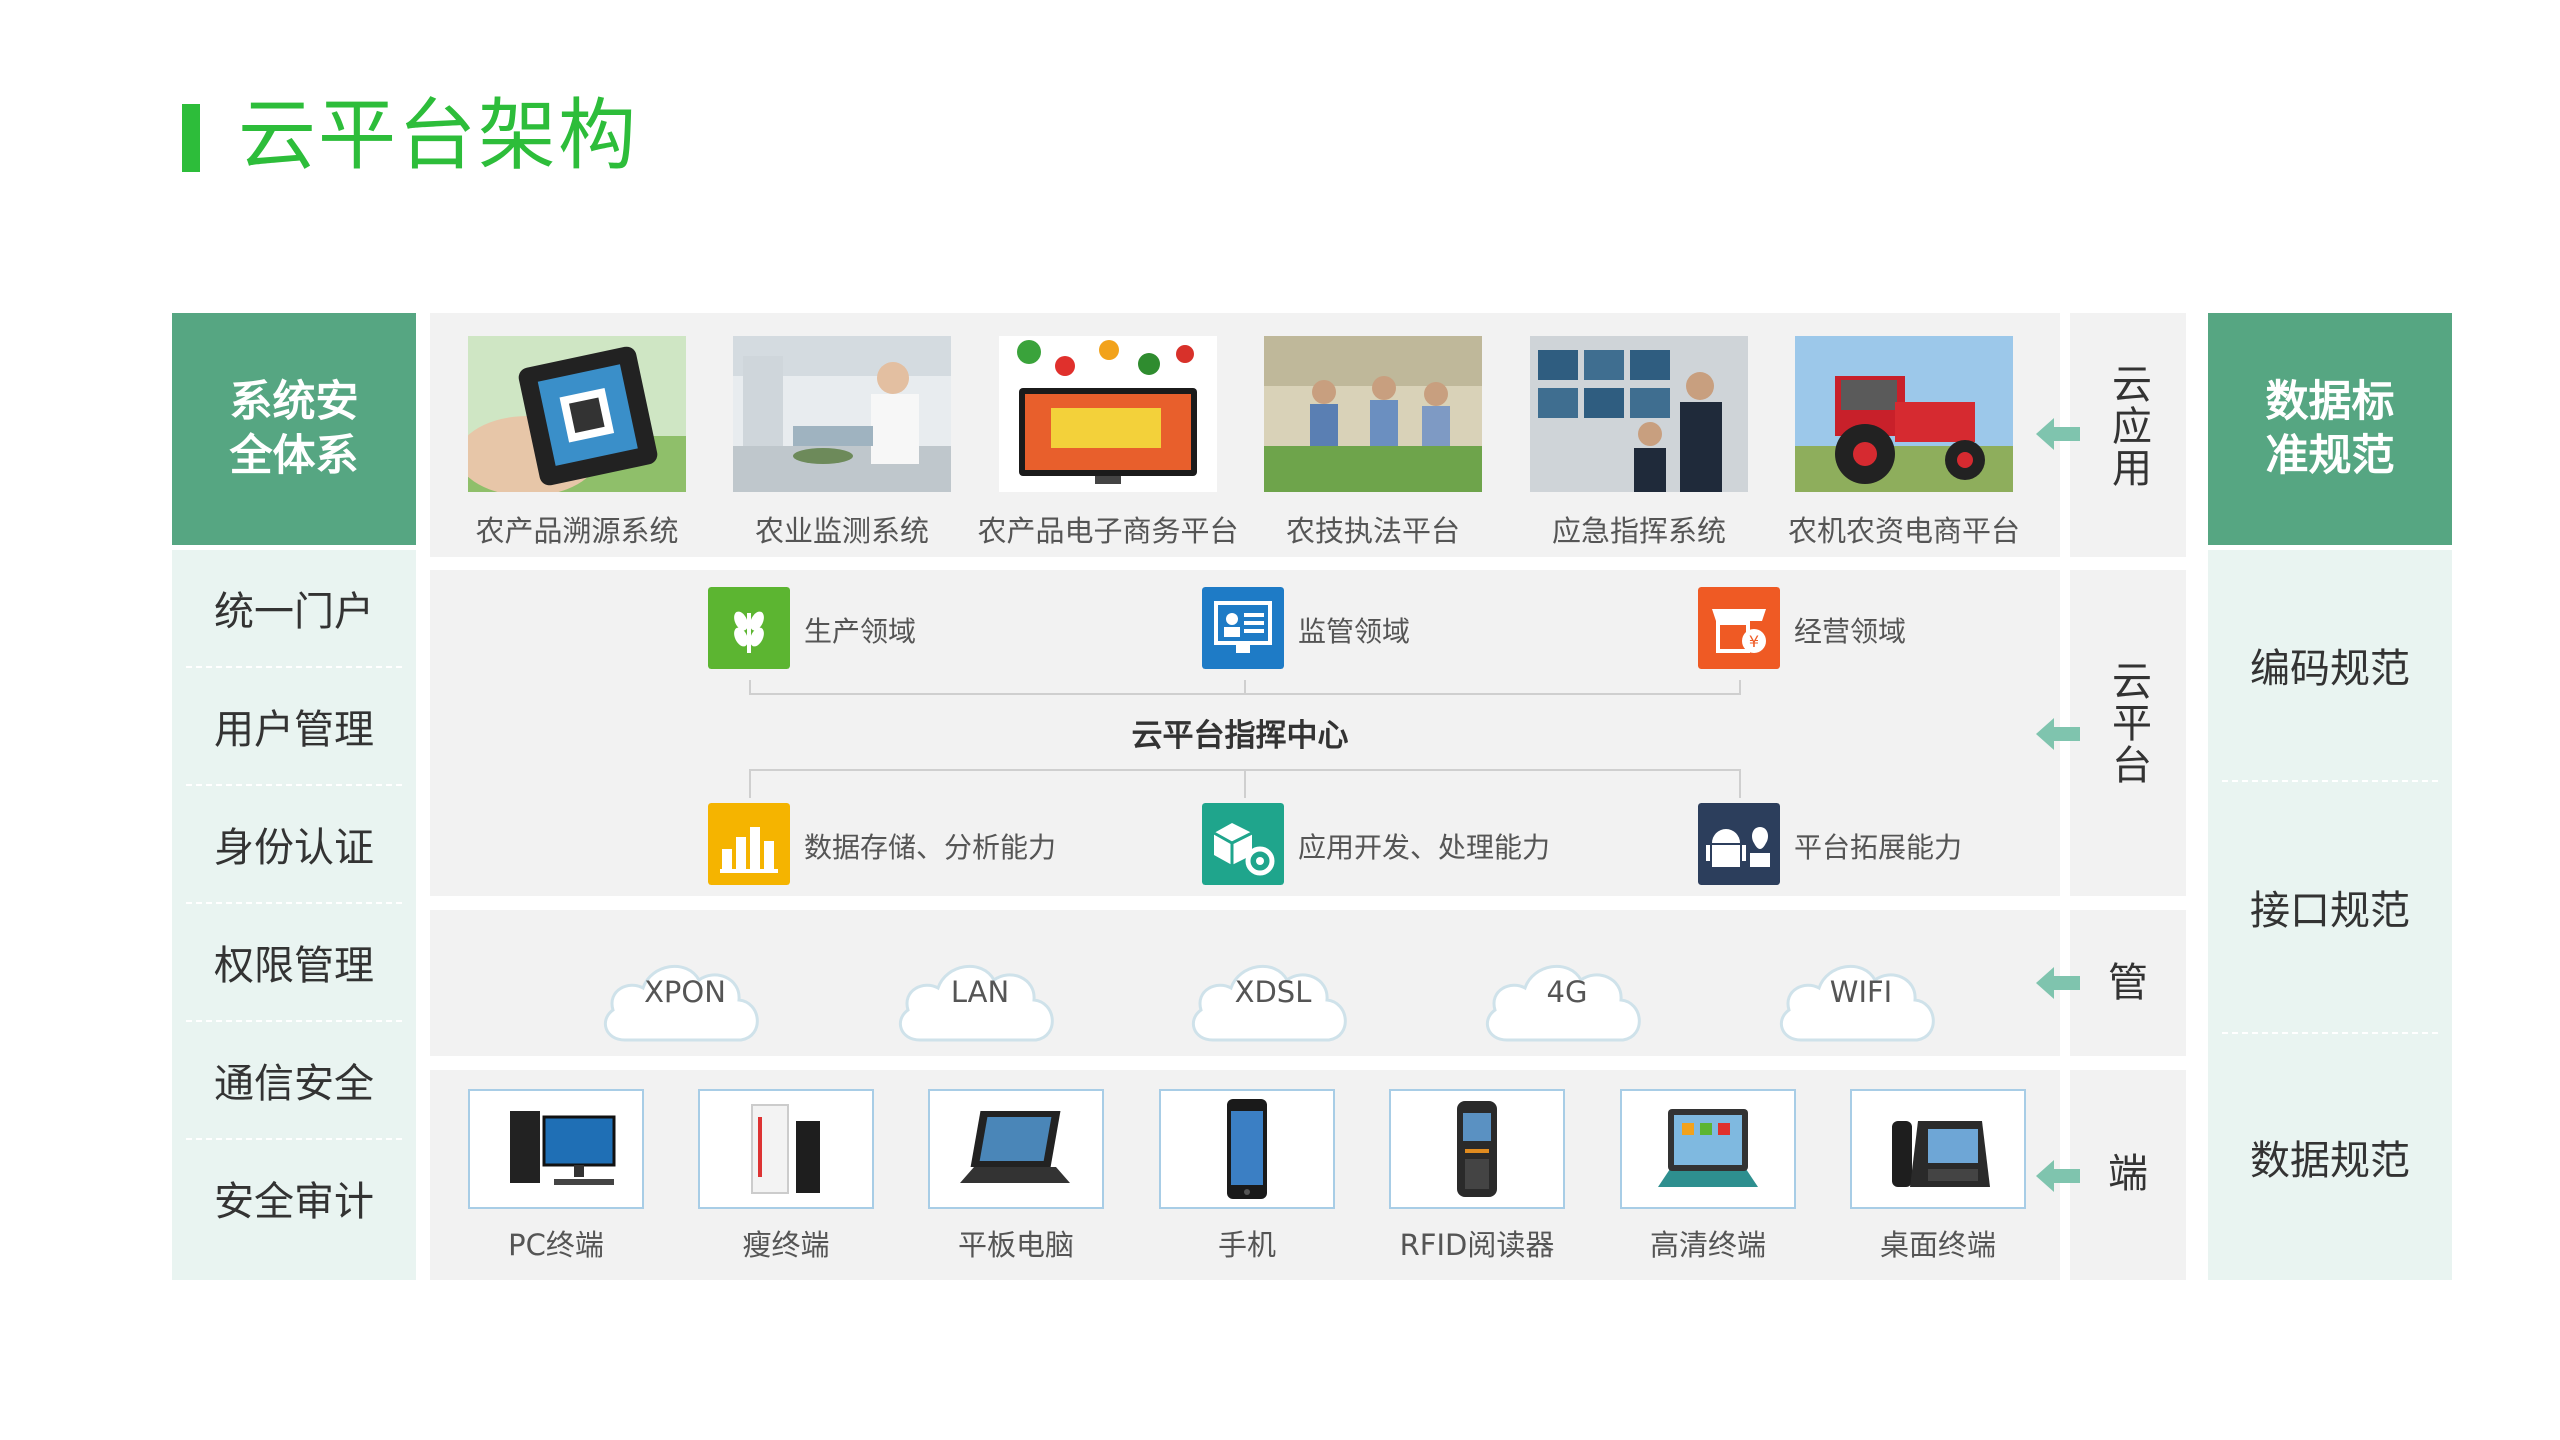 Image resolution: width=2560 pixels, height=1440 pixels. What do you see at coordinates (980, 992) in the screenshot?
I see `network-label-lan: LAN` at bounding box center [980, 992].